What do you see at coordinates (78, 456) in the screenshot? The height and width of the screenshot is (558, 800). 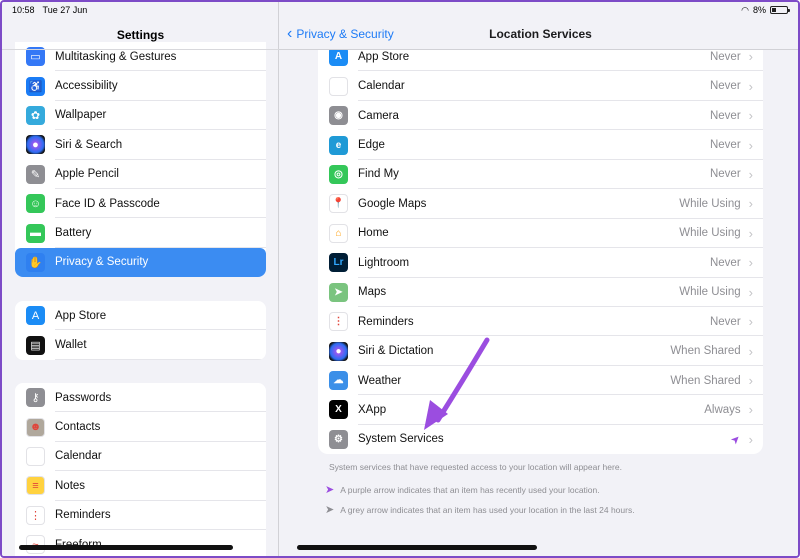 I see `sidebar-item-label: Calendar` at bounding box center [78, 456].